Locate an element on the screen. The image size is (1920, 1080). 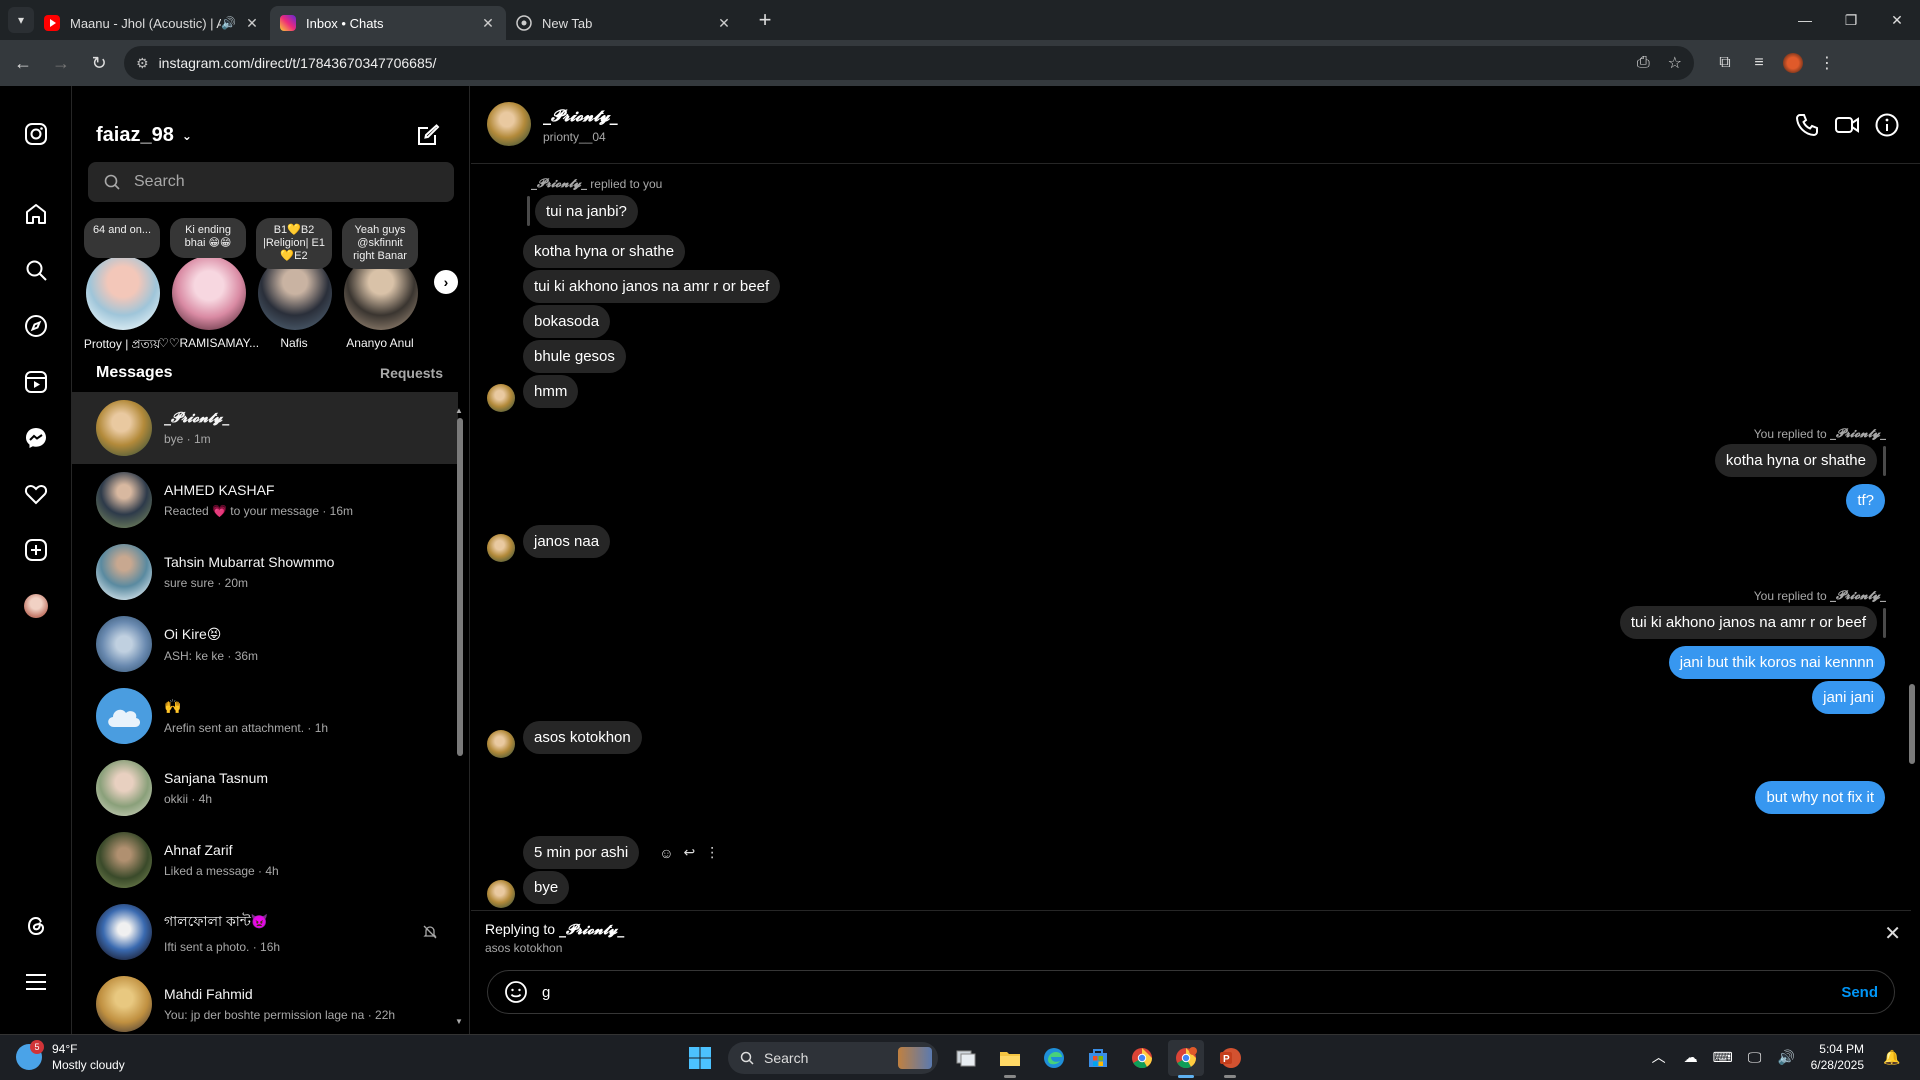
tab-search-menu-icon: ▾ is located at coordinates (21, 20).